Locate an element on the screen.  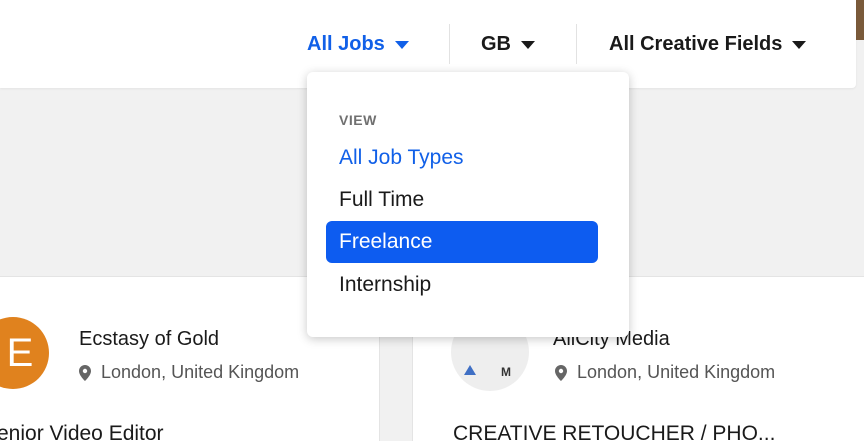
company-avatar: E is located at coordinates (24, 353).